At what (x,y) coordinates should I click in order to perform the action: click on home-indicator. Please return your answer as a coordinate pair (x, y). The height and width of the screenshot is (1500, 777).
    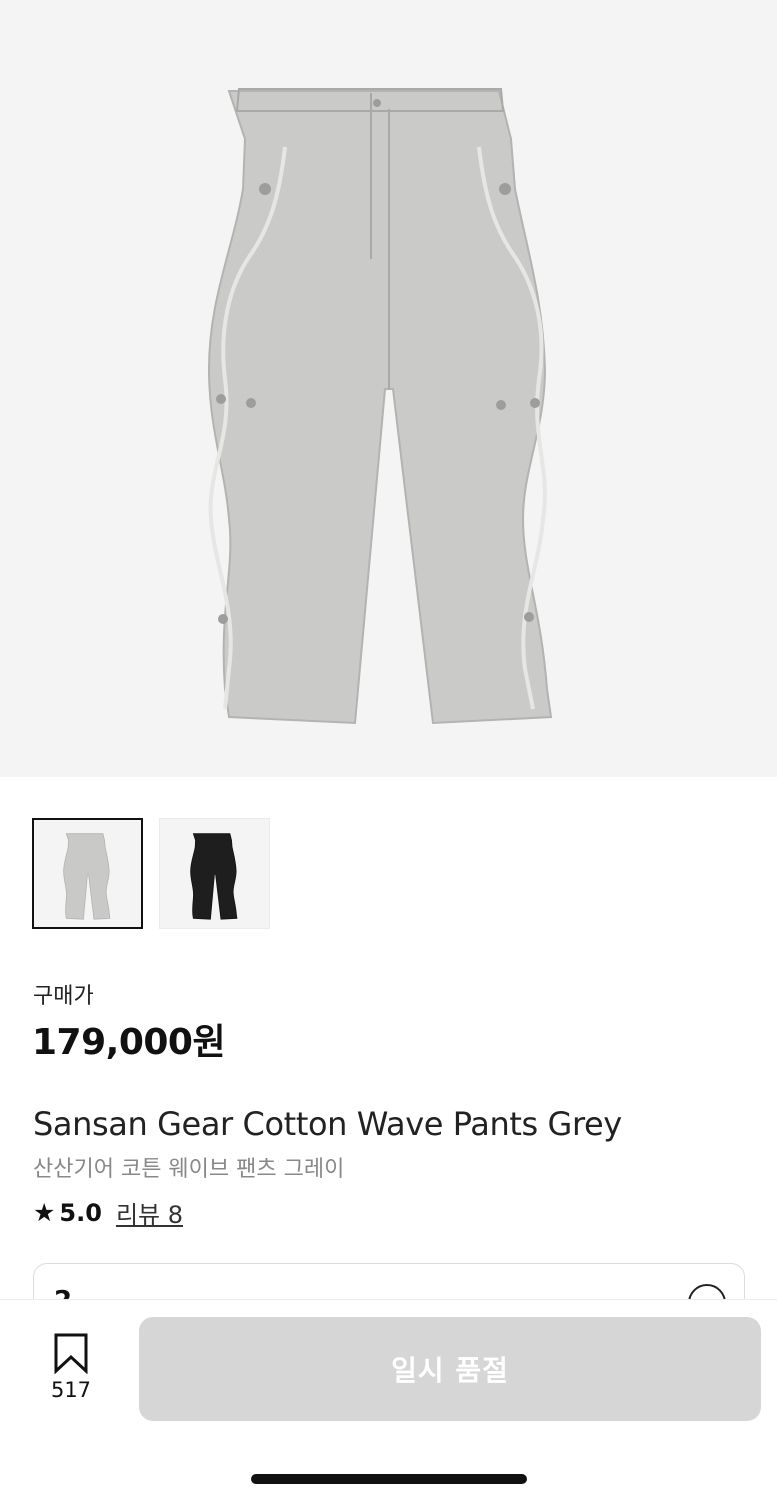
    Looking at the image, I should click on (389, 1479).